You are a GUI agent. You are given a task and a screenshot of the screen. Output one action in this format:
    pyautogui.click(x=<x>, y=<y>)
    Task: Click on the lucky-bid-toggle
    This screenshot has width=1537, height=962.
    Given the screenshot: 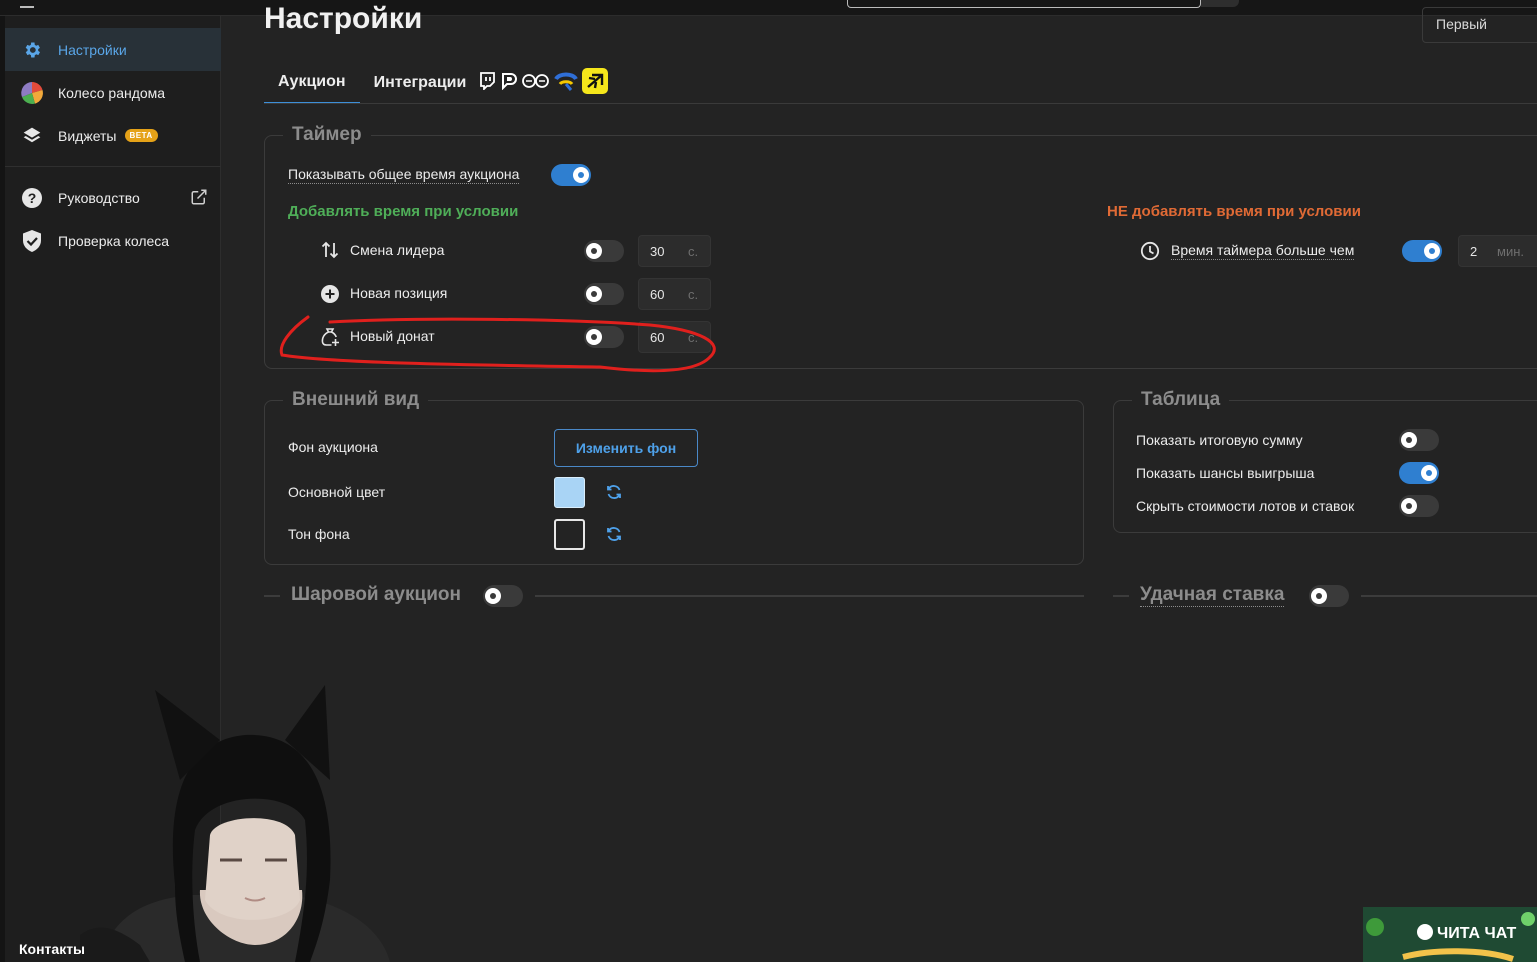 What is the action you would take?
    pyautogui.click(x=1329, y=596)
    